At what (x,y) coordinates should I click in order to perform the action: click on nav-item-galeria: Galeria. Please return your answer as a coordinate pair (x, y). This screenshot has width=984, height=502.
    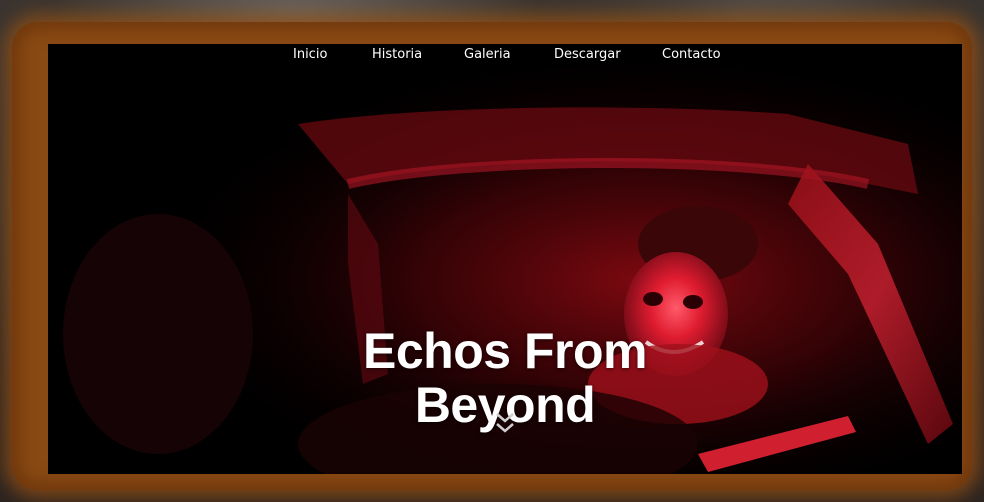
    Looking at the image, I should click on (487, 54).